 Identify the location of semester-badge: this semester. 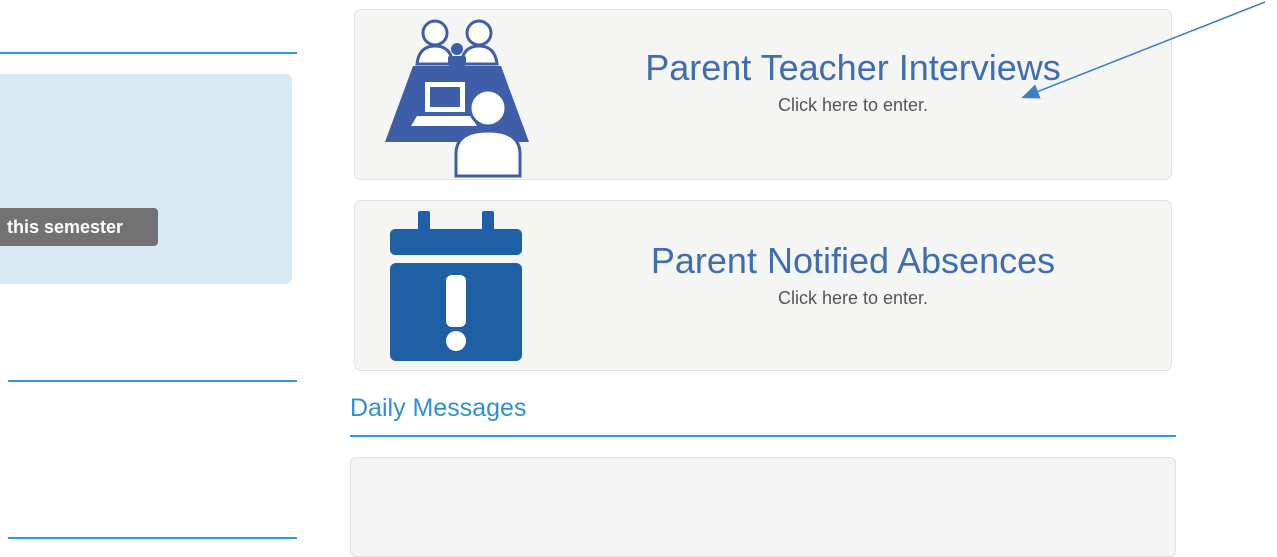
(79, 227).